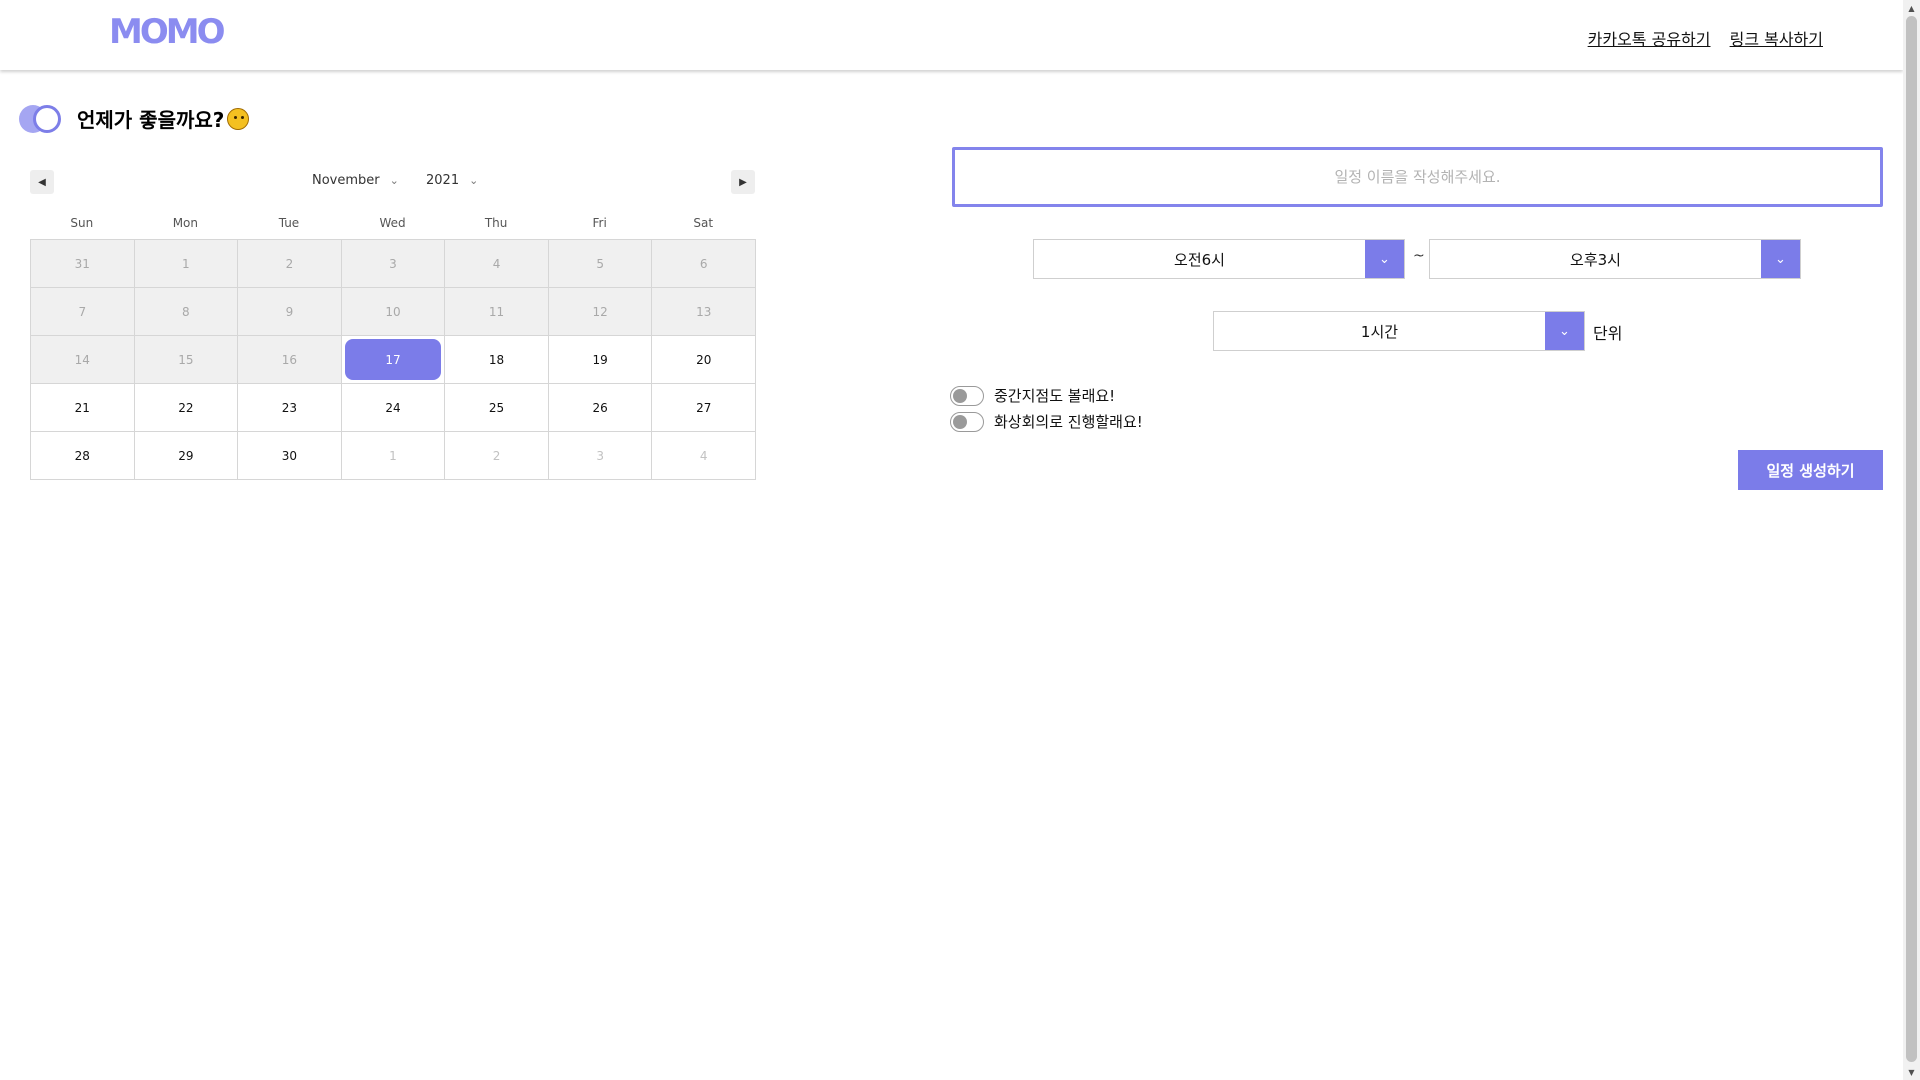 The image size is (1920, 1080). What do you see at coordinates (1379, 331) in the screenshot?
I see `interval-value: 1시간` at bounding box center [1379, 331].